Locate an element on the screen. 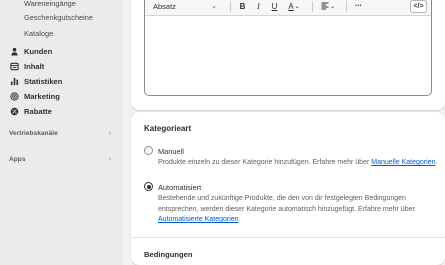 The width and height of the screenshot is (445, 265). manuelle-kategorien-link: Manuelle Kategorien is located at coordinates (403, 162).